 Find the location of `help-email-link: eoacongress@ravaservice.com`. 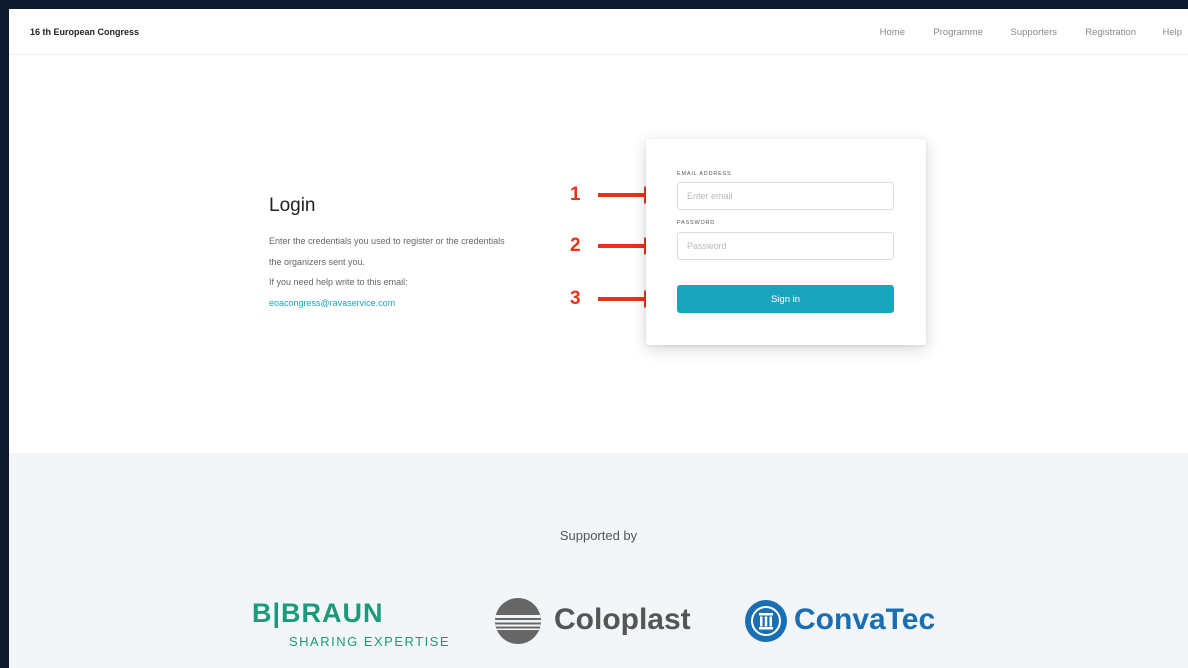

help-email-link: eoacongress@ravaservice.com is located at coordinates (332, 303).